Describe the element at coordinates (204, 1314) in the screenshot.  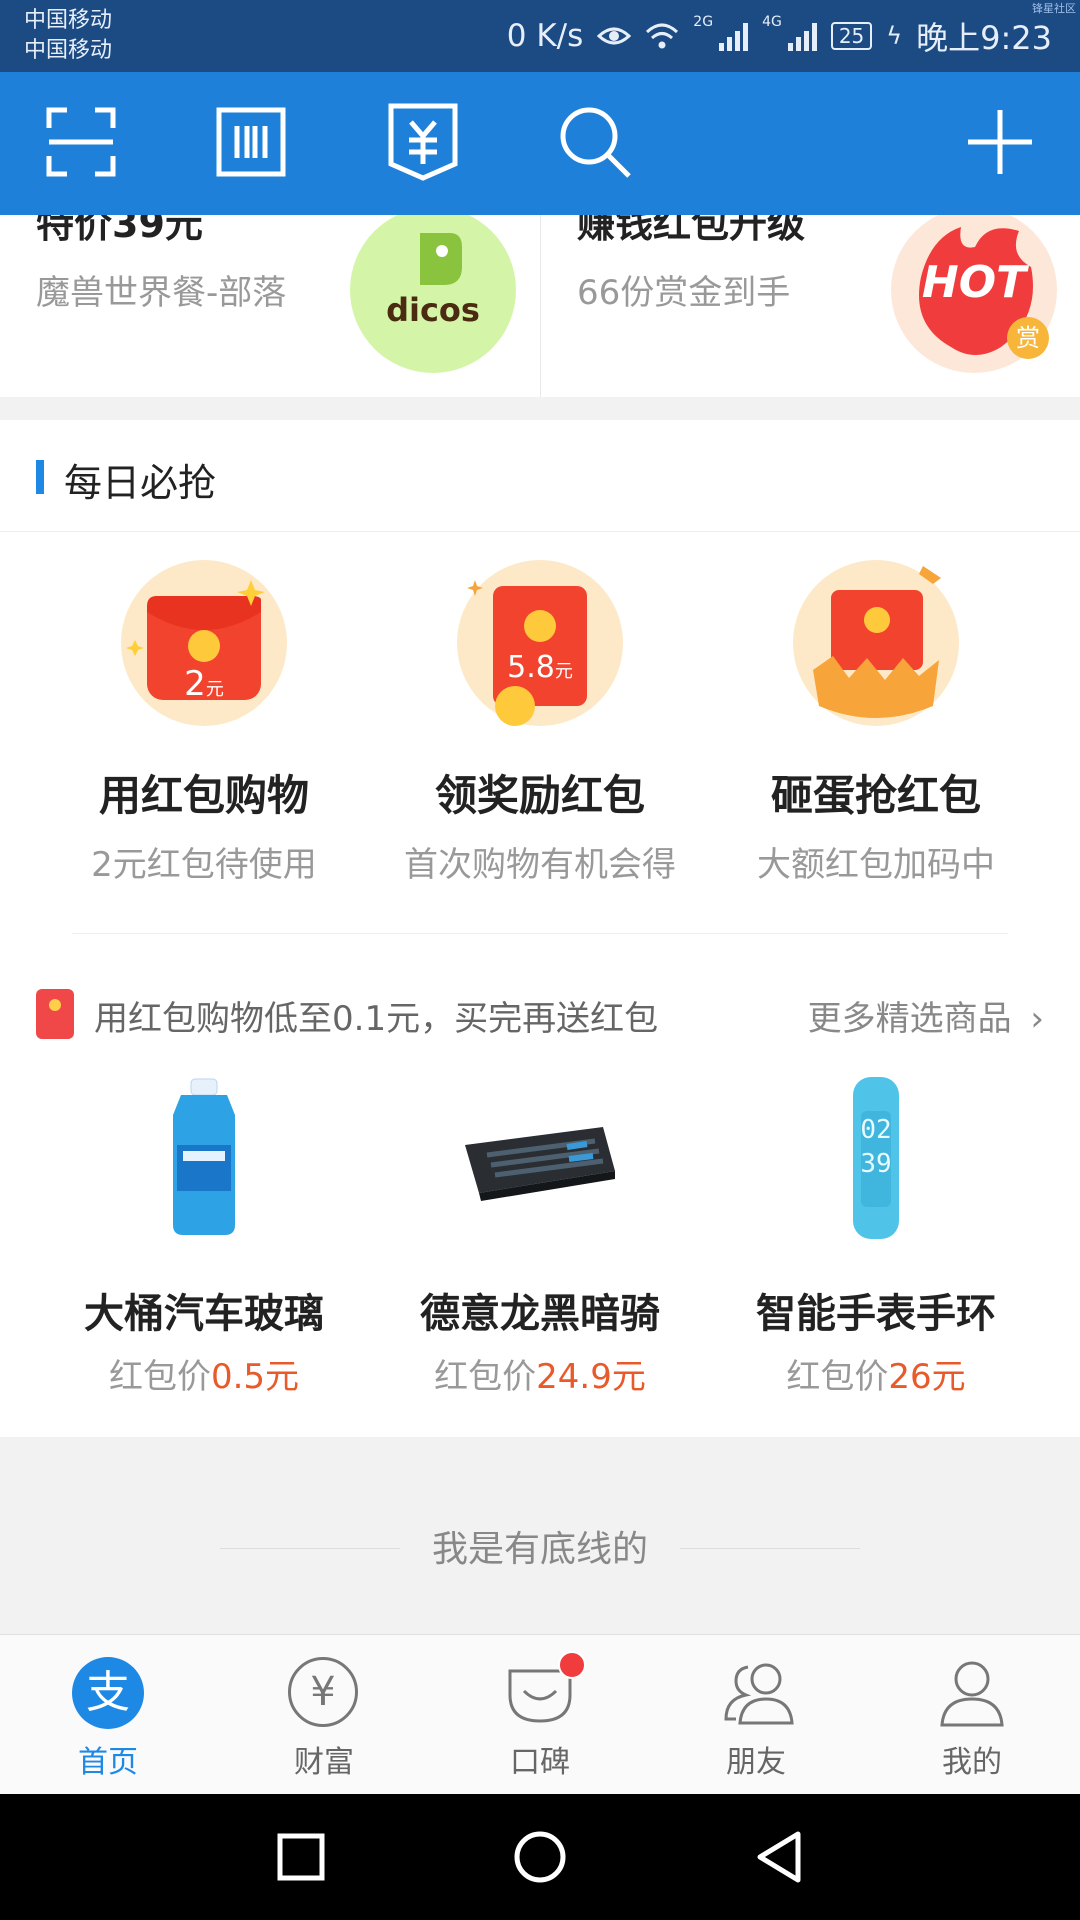
I see `product-title: 大桶汽车玻璃` at that location.